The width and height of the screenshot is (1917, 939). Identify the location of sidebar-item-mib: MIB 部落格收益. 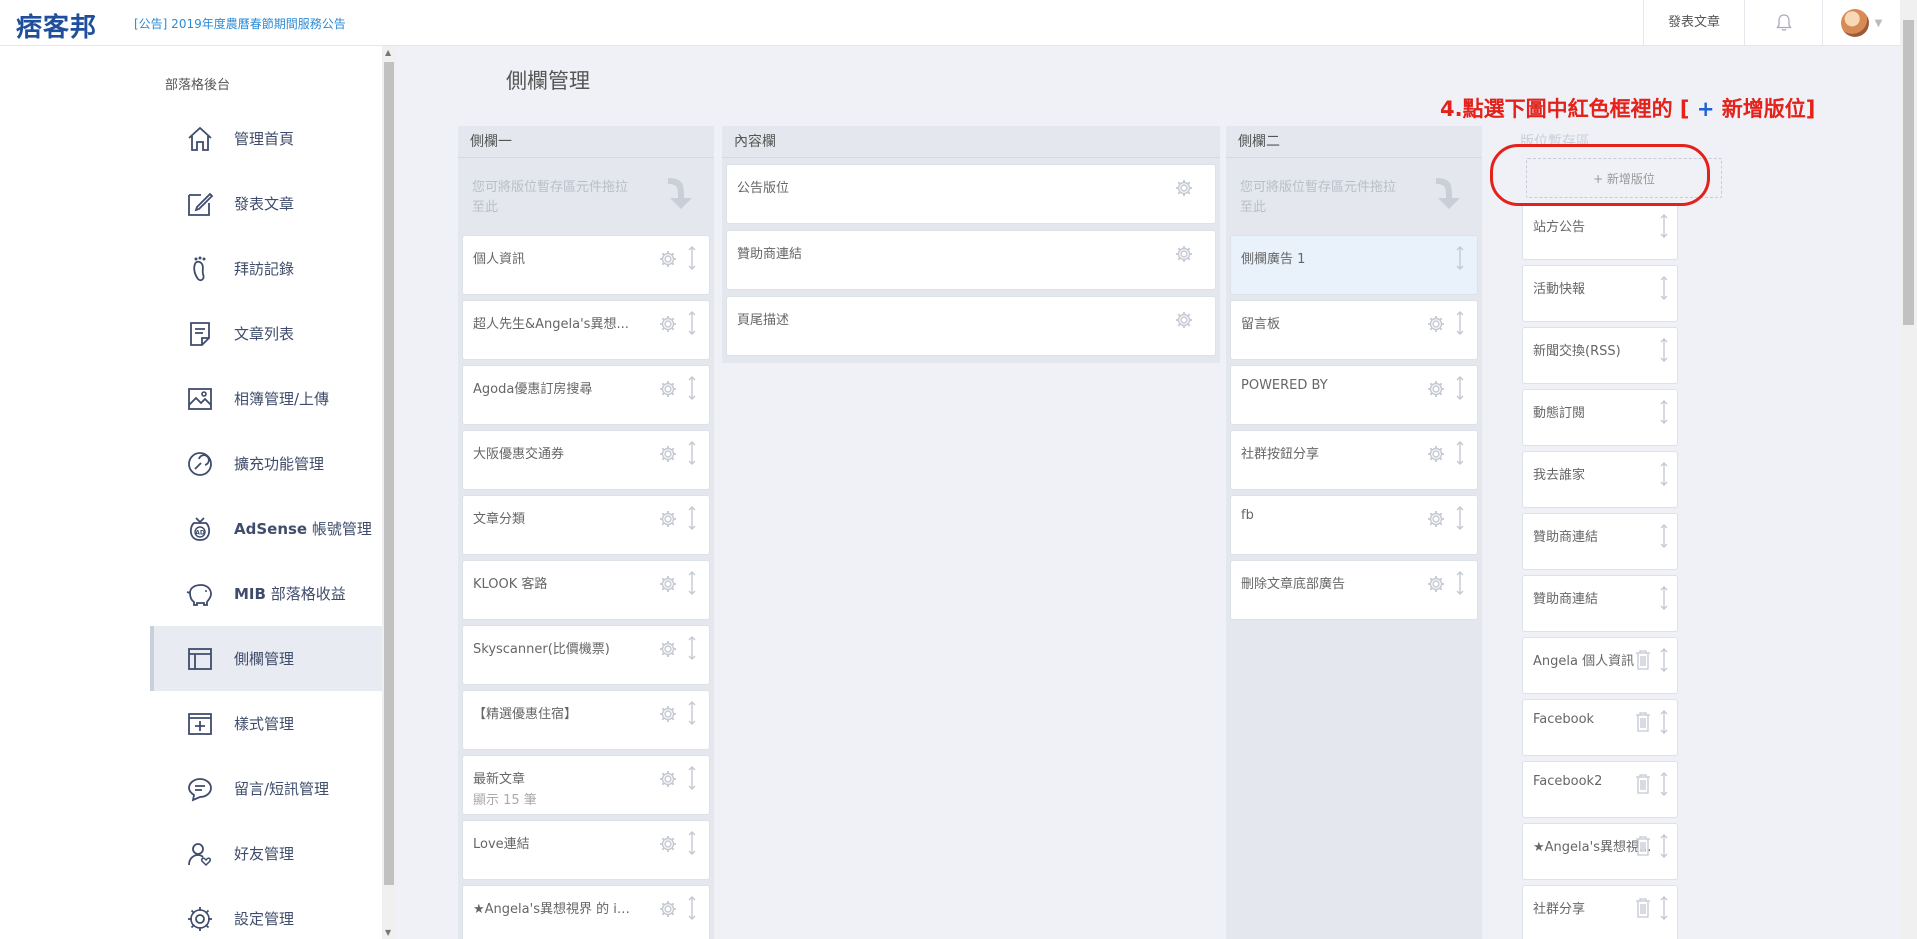
(266, 593).